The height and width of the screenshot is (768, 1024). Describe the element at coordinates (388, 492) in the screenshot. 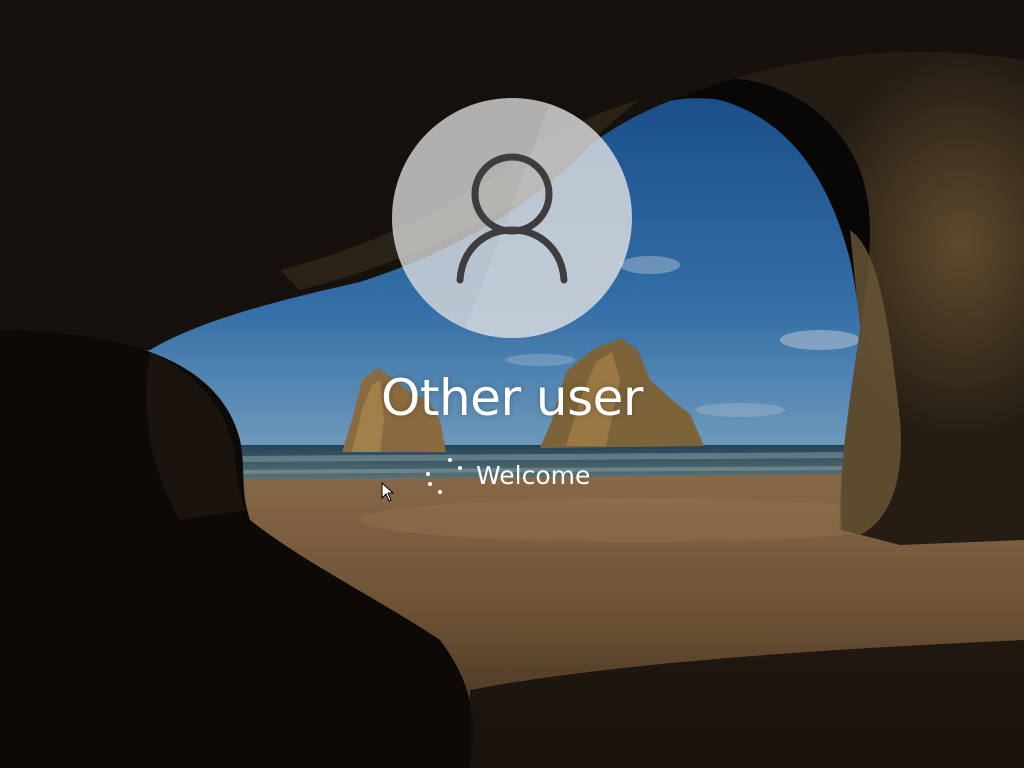

I see `mouse-pointer-icon` at that location.